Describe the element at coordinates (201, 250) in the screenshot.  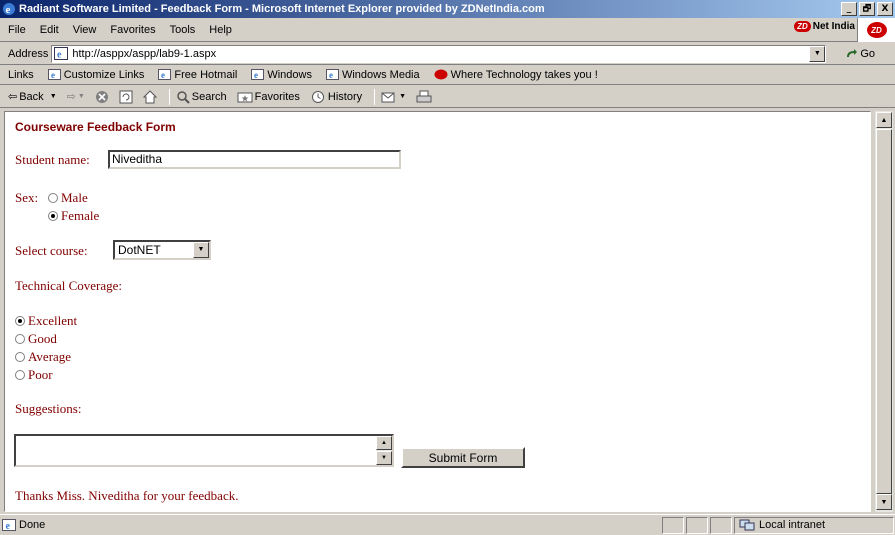
I see `course-dropdown-arrow-icon: ▼` at that location.